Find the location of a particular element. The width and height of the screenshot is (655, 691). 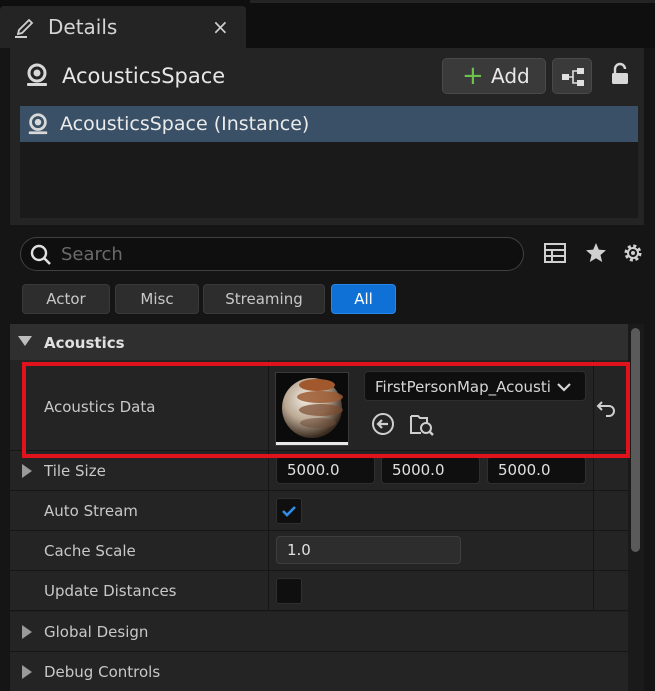

filter-streaming: Streaming is located at coordinates (264, 299).